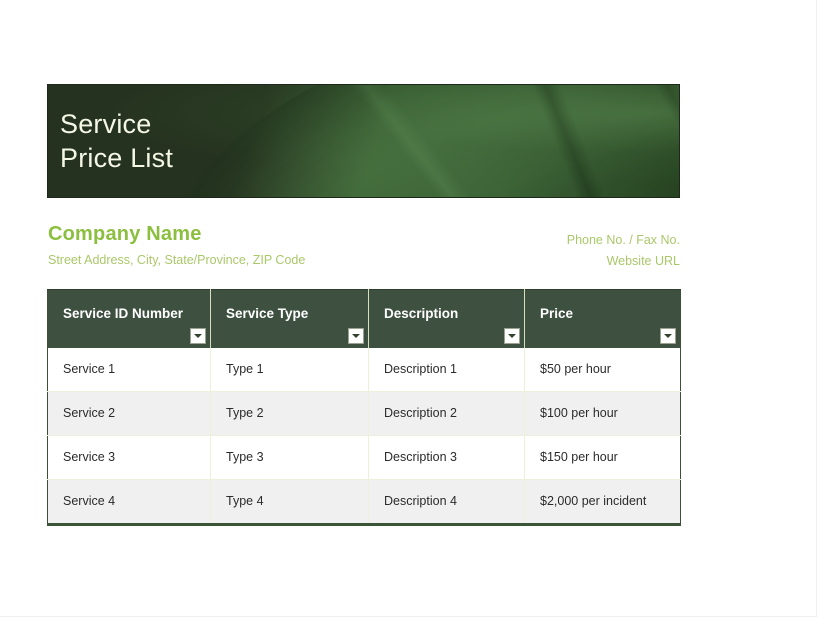 Image resolution: width=817 pixels, height=617 pixels. I want to click on cell-price: $100 per hour, so click(602, 413).